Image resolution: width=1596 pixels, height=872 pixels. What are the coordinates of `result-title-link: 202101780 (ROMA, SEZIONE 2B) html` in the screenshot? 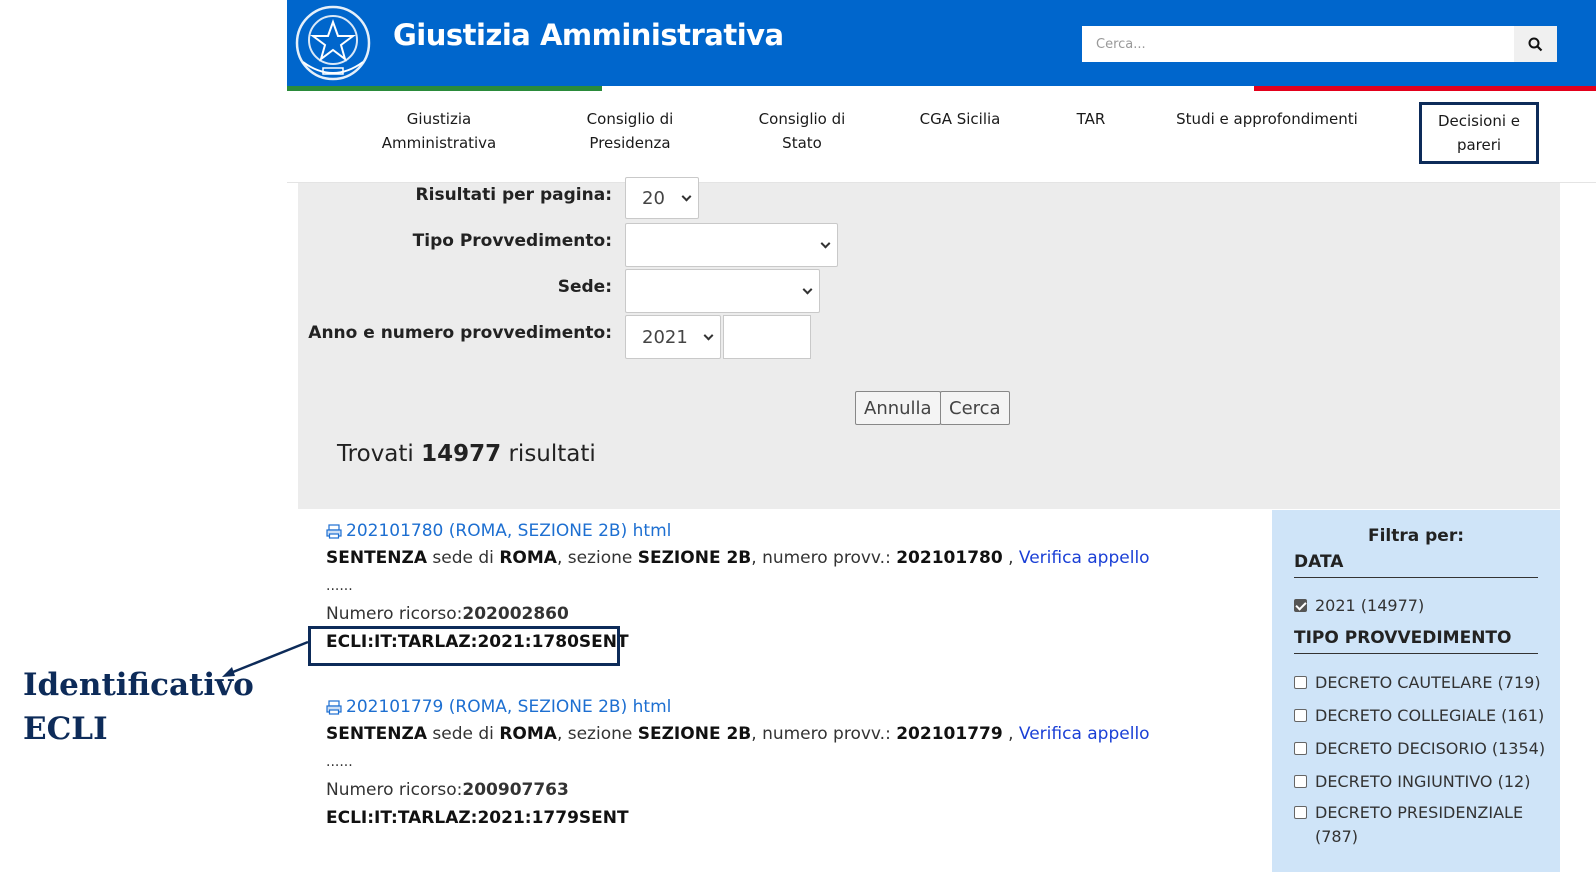 It's located at (766, 531).